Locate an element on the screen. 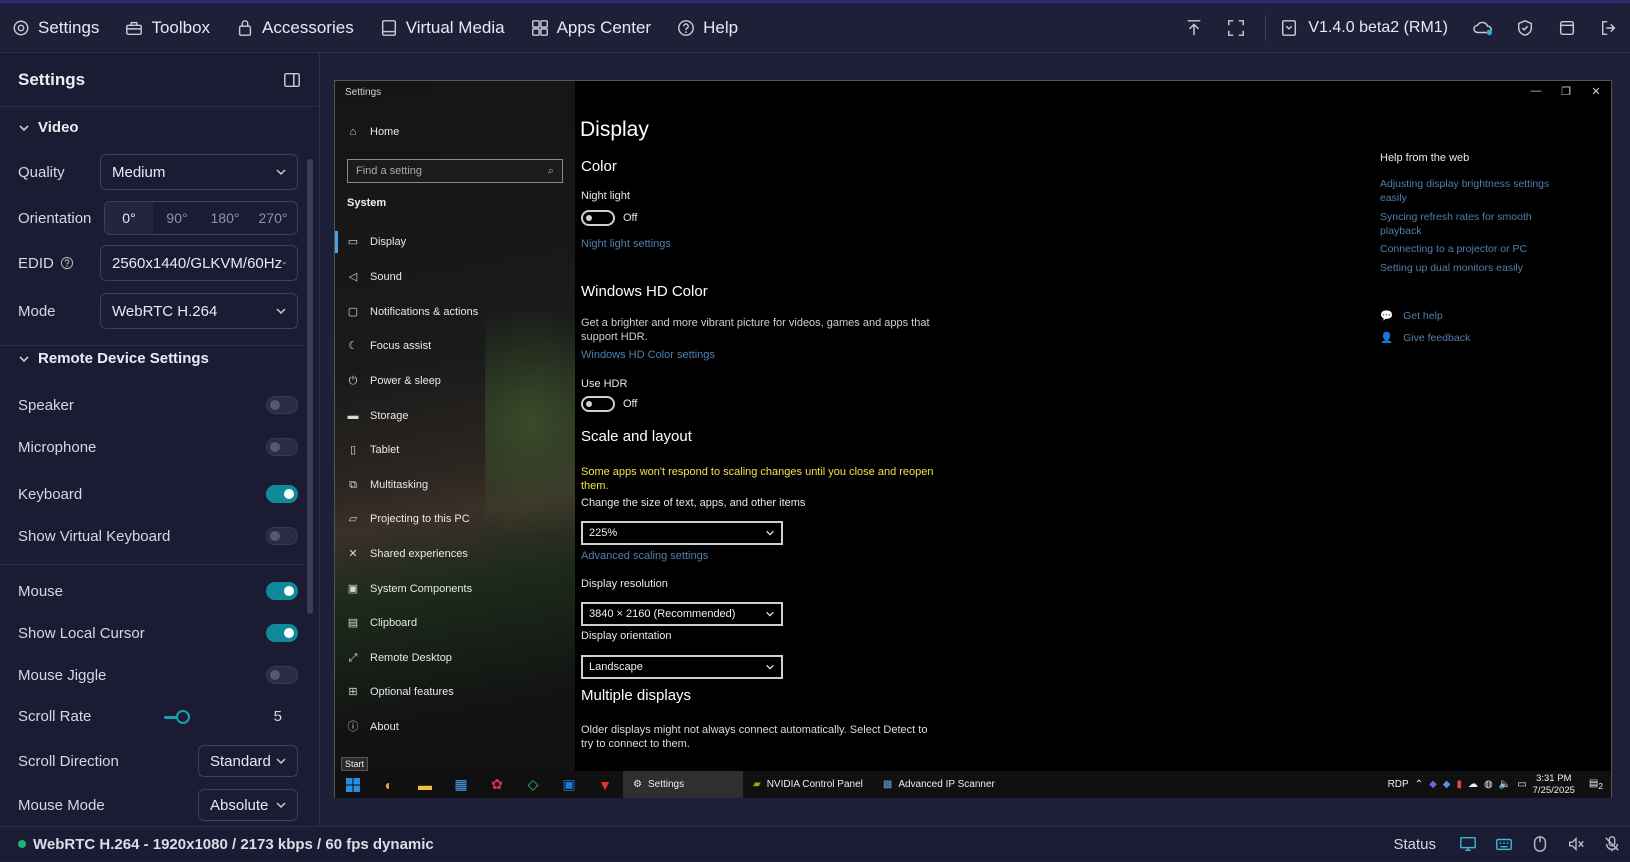  network-icon: ▭ is located at coordinates (1521, 784).